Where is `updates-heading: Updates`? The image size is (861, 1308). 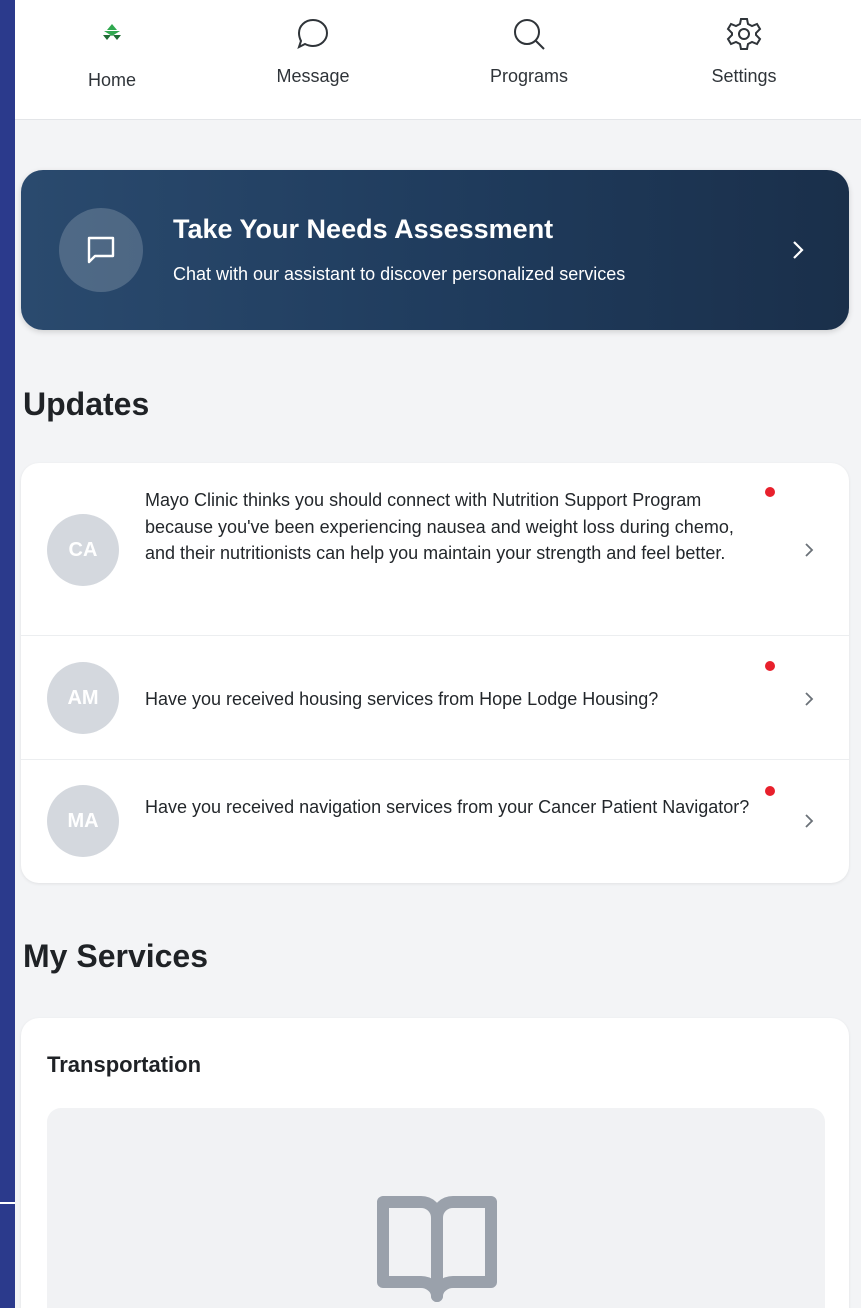 updates-heading: Updates is located at coordinates (86, 404).